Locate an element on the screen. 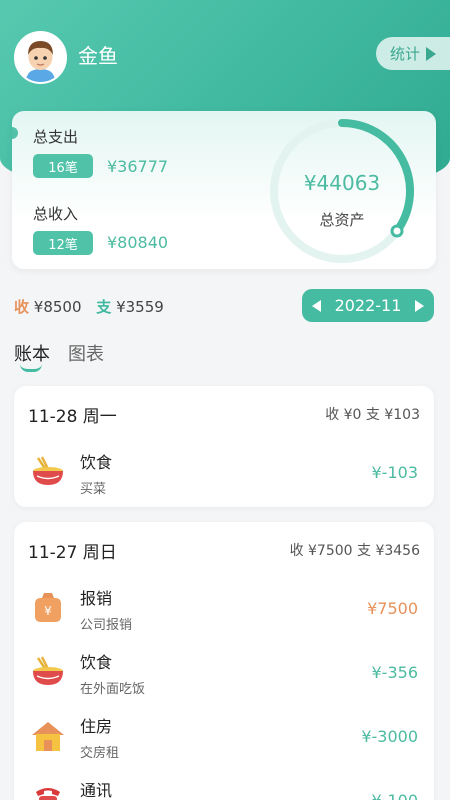  month-summary: 收 ¥8500 支 ¥3559 is located at coordinates (89, 306).